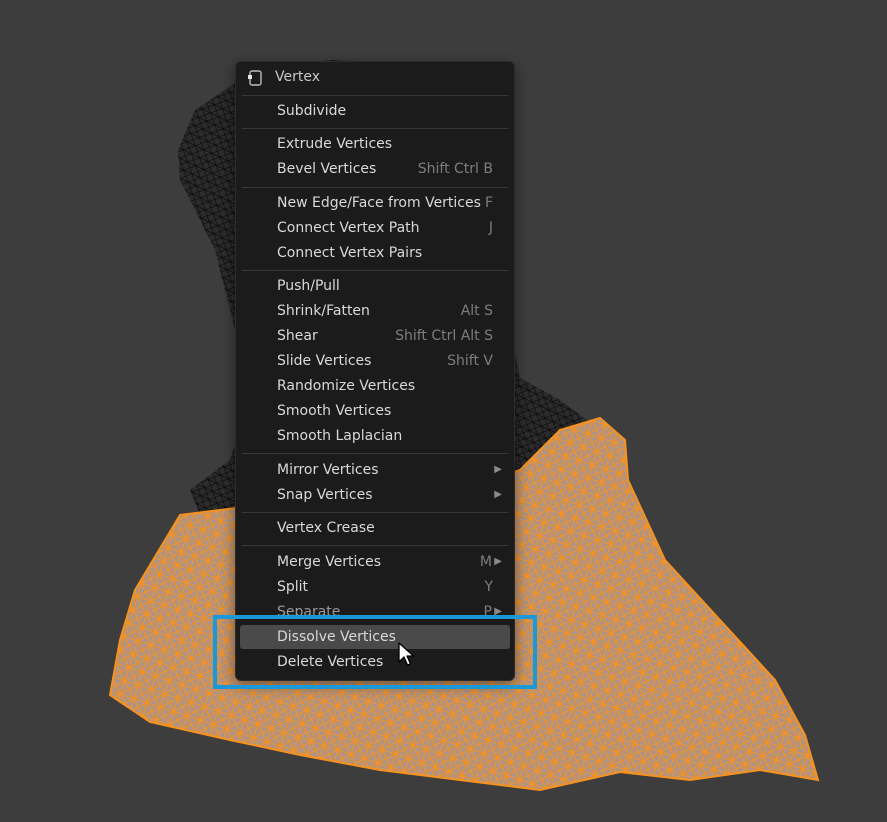 The height and width of the screenshot is (822, 887). What do you see at coordinates (375, 144) in the screenshot?
I see `menu-item-extrude-vertices: Extrude Vertices` at bounding box center [375, 144].